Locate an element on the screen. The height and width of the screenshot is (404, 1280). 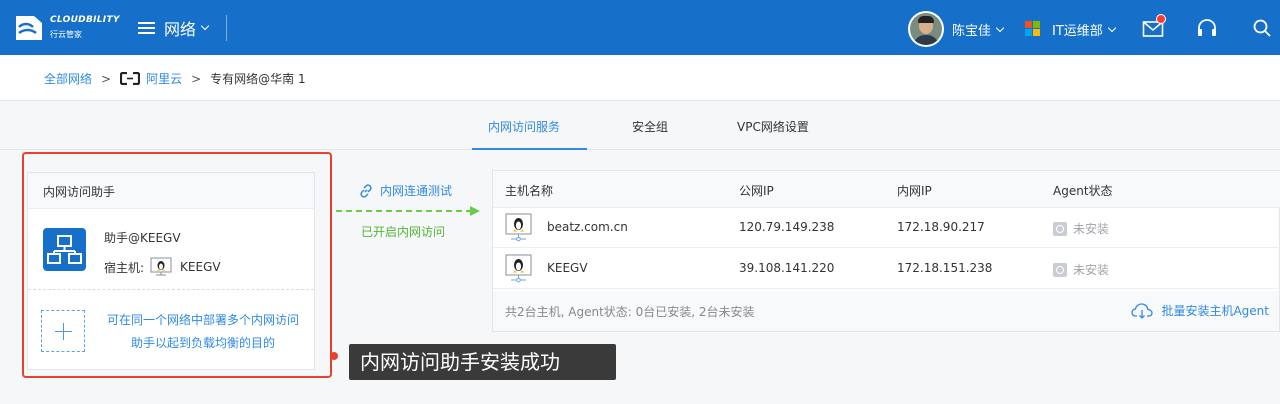
table-footer: 共2台主机, Agent状态: 0台已安装, 2台未安装 批量安装主机Agent is located at coordinates (886, 311).